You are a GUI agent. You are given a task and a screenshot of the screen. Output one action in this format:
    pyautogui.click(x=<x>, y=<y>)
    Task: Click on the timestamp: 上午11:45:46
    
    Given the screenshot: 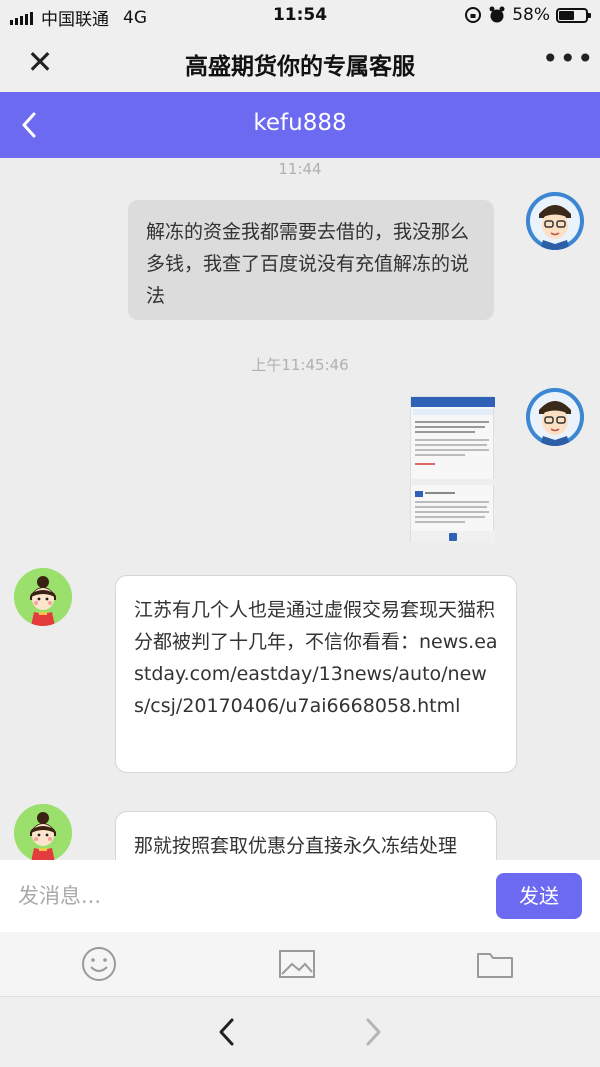 What is the action you would take?
    pyautogui.click(x=300, y=365)
    